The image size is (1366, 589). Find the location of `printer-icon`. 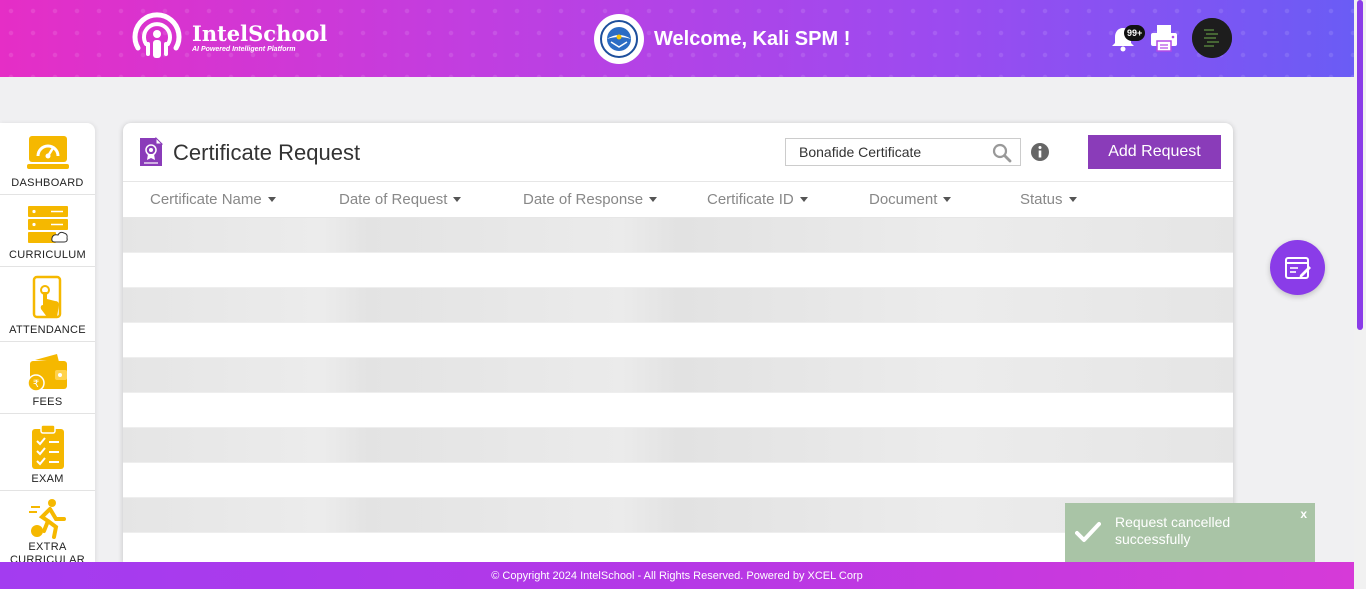

printer-icon is located at coordinates (1164, 38).